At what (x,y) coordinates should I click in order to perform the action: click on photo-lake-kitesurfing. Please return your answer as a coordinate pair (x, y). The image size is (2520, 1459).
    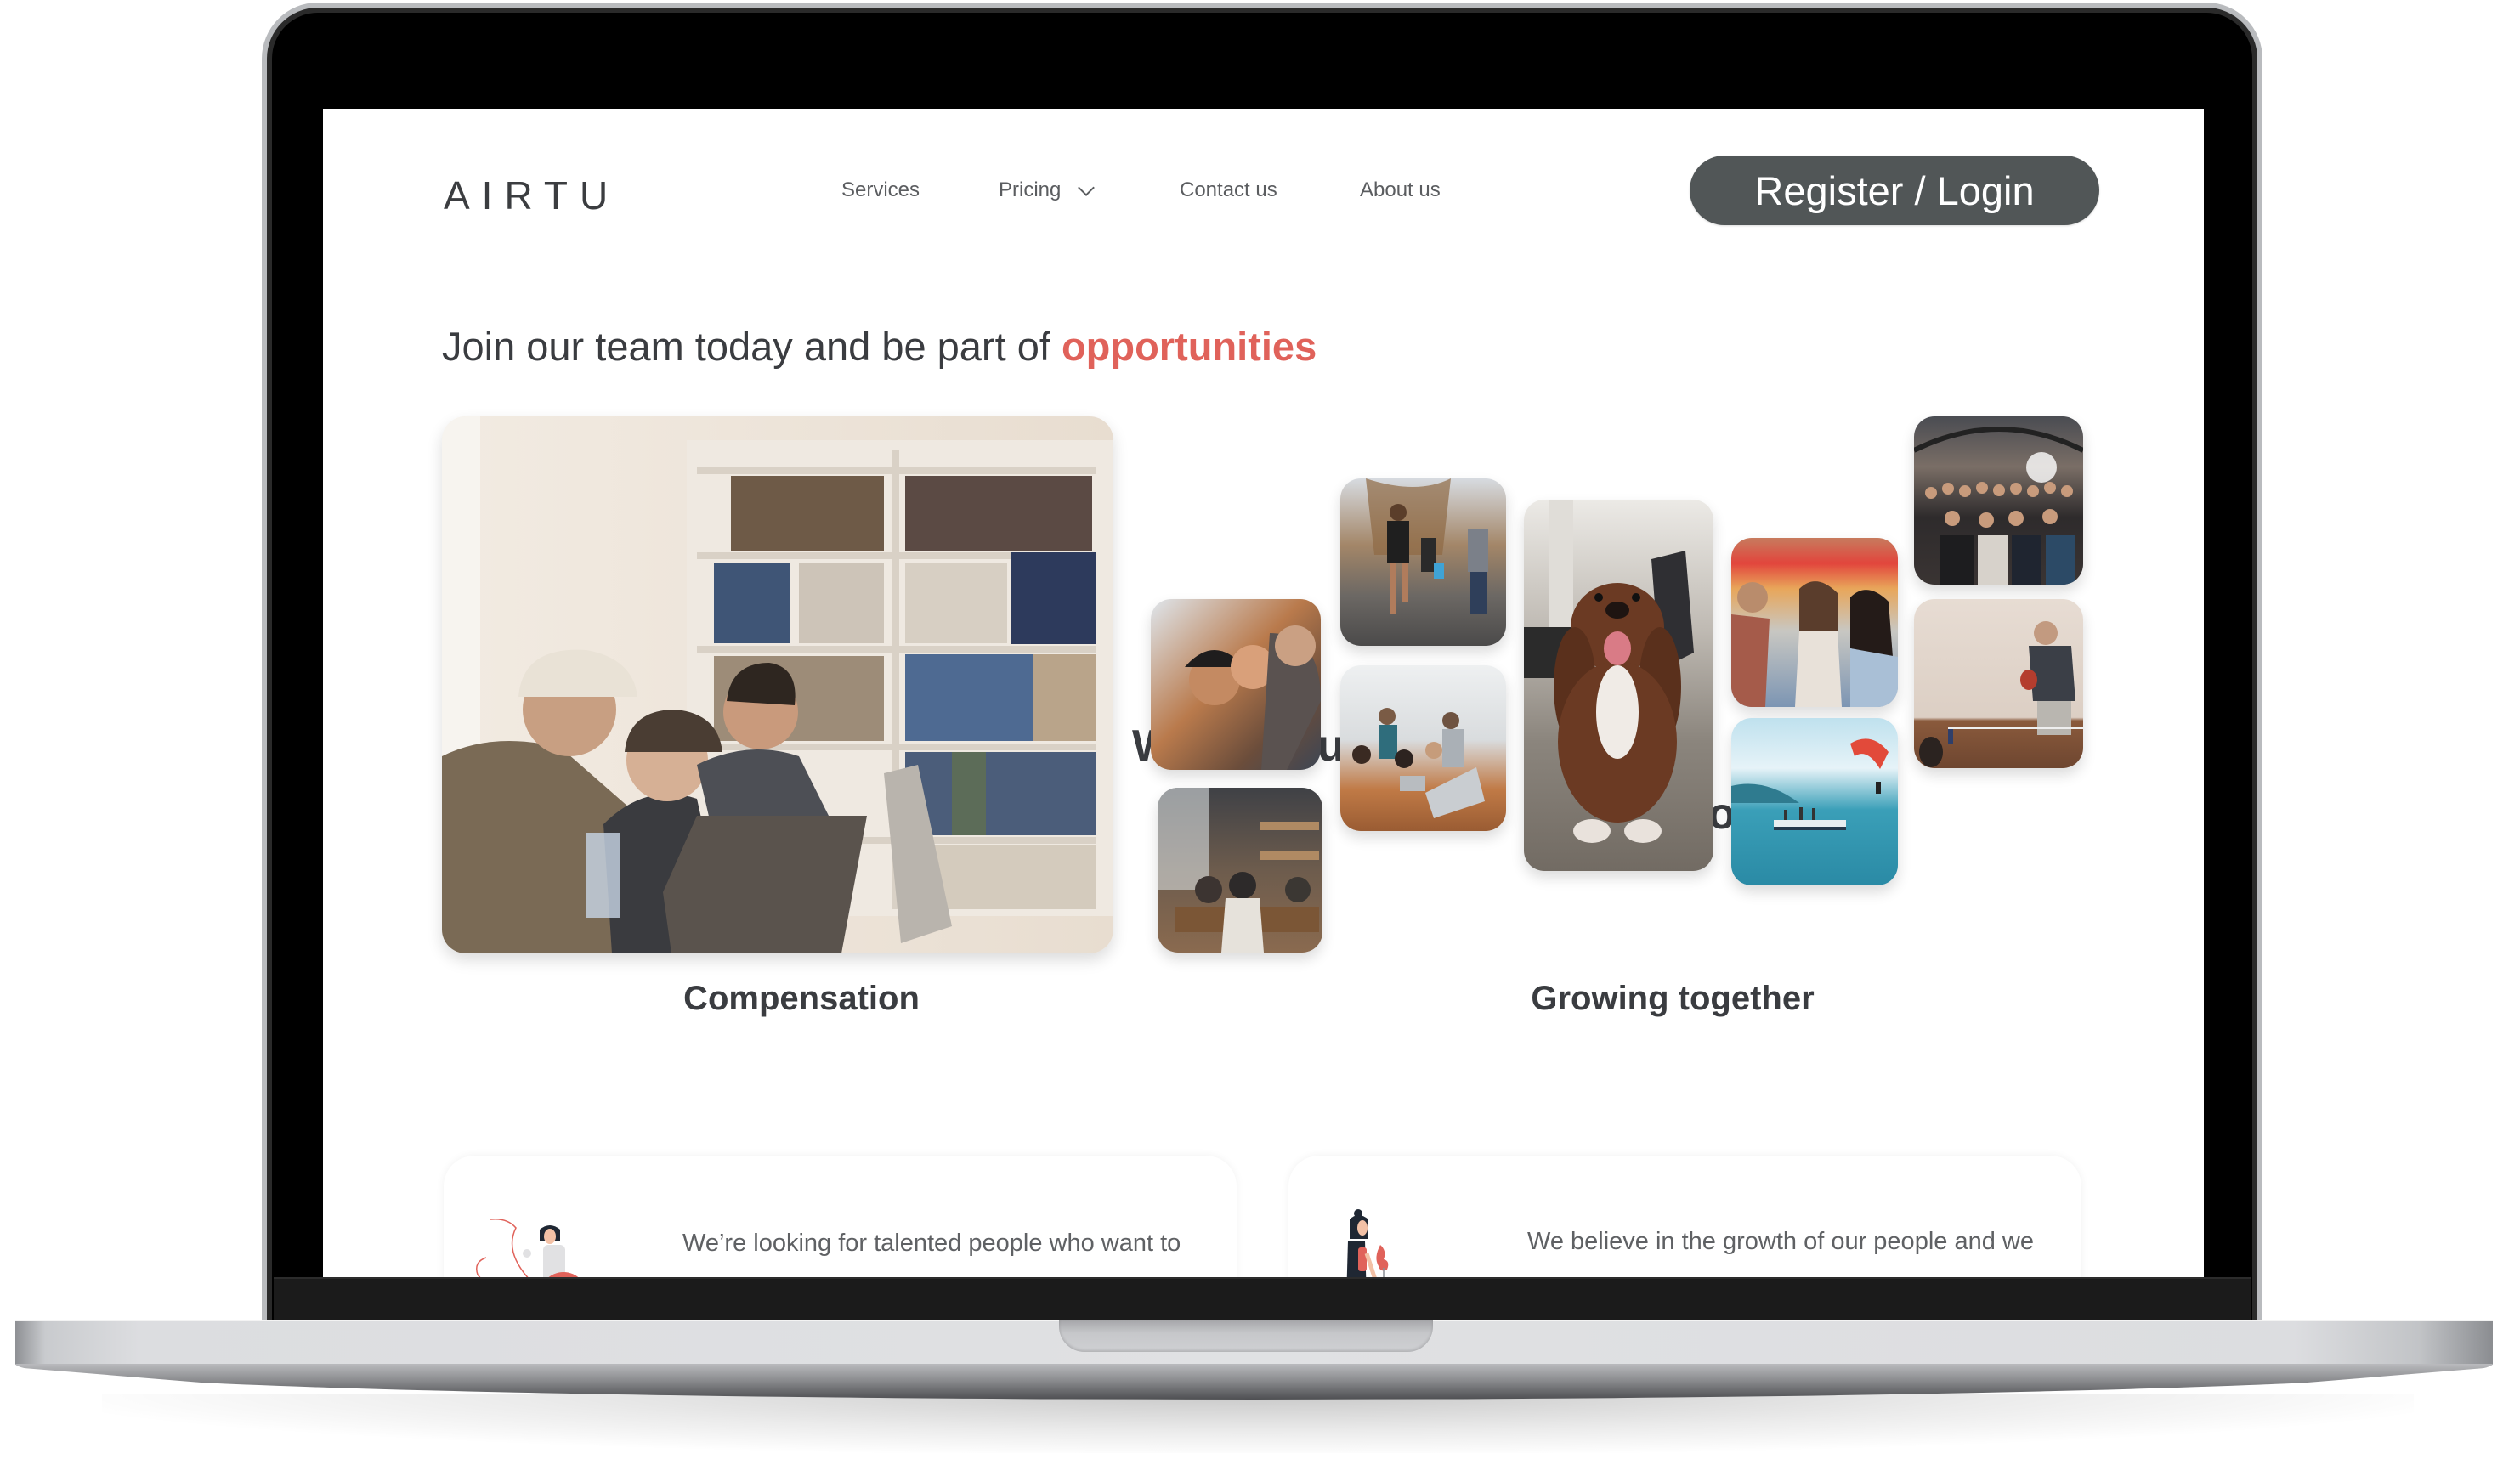
    Looking at the image, I should click on (1815, 801).